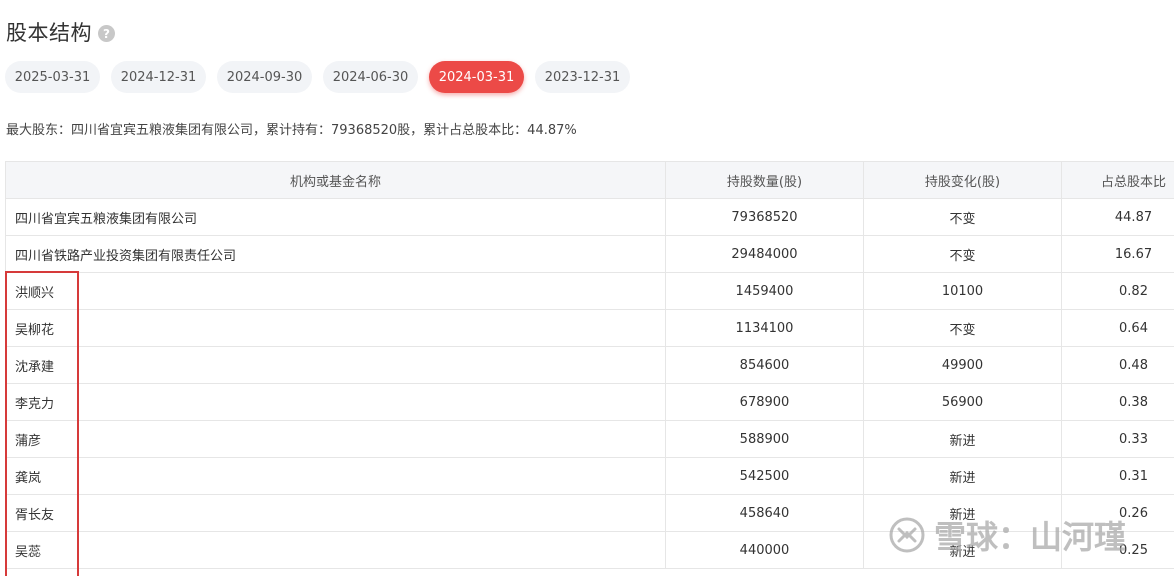 This screenshot has width=1174, height=576. Describe the element at coordinates (52, 77) in the screenshot. I see `tab-2025-03-31: 2025-03-31` at that location.